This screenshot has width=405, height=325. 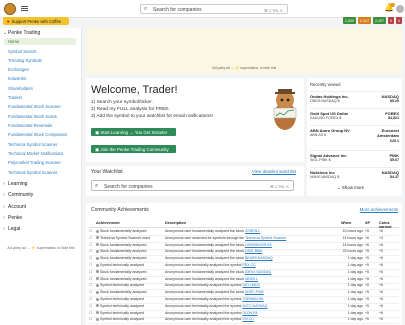 I want to click on sidebar-item: Traders, so click(x=15, y=97).